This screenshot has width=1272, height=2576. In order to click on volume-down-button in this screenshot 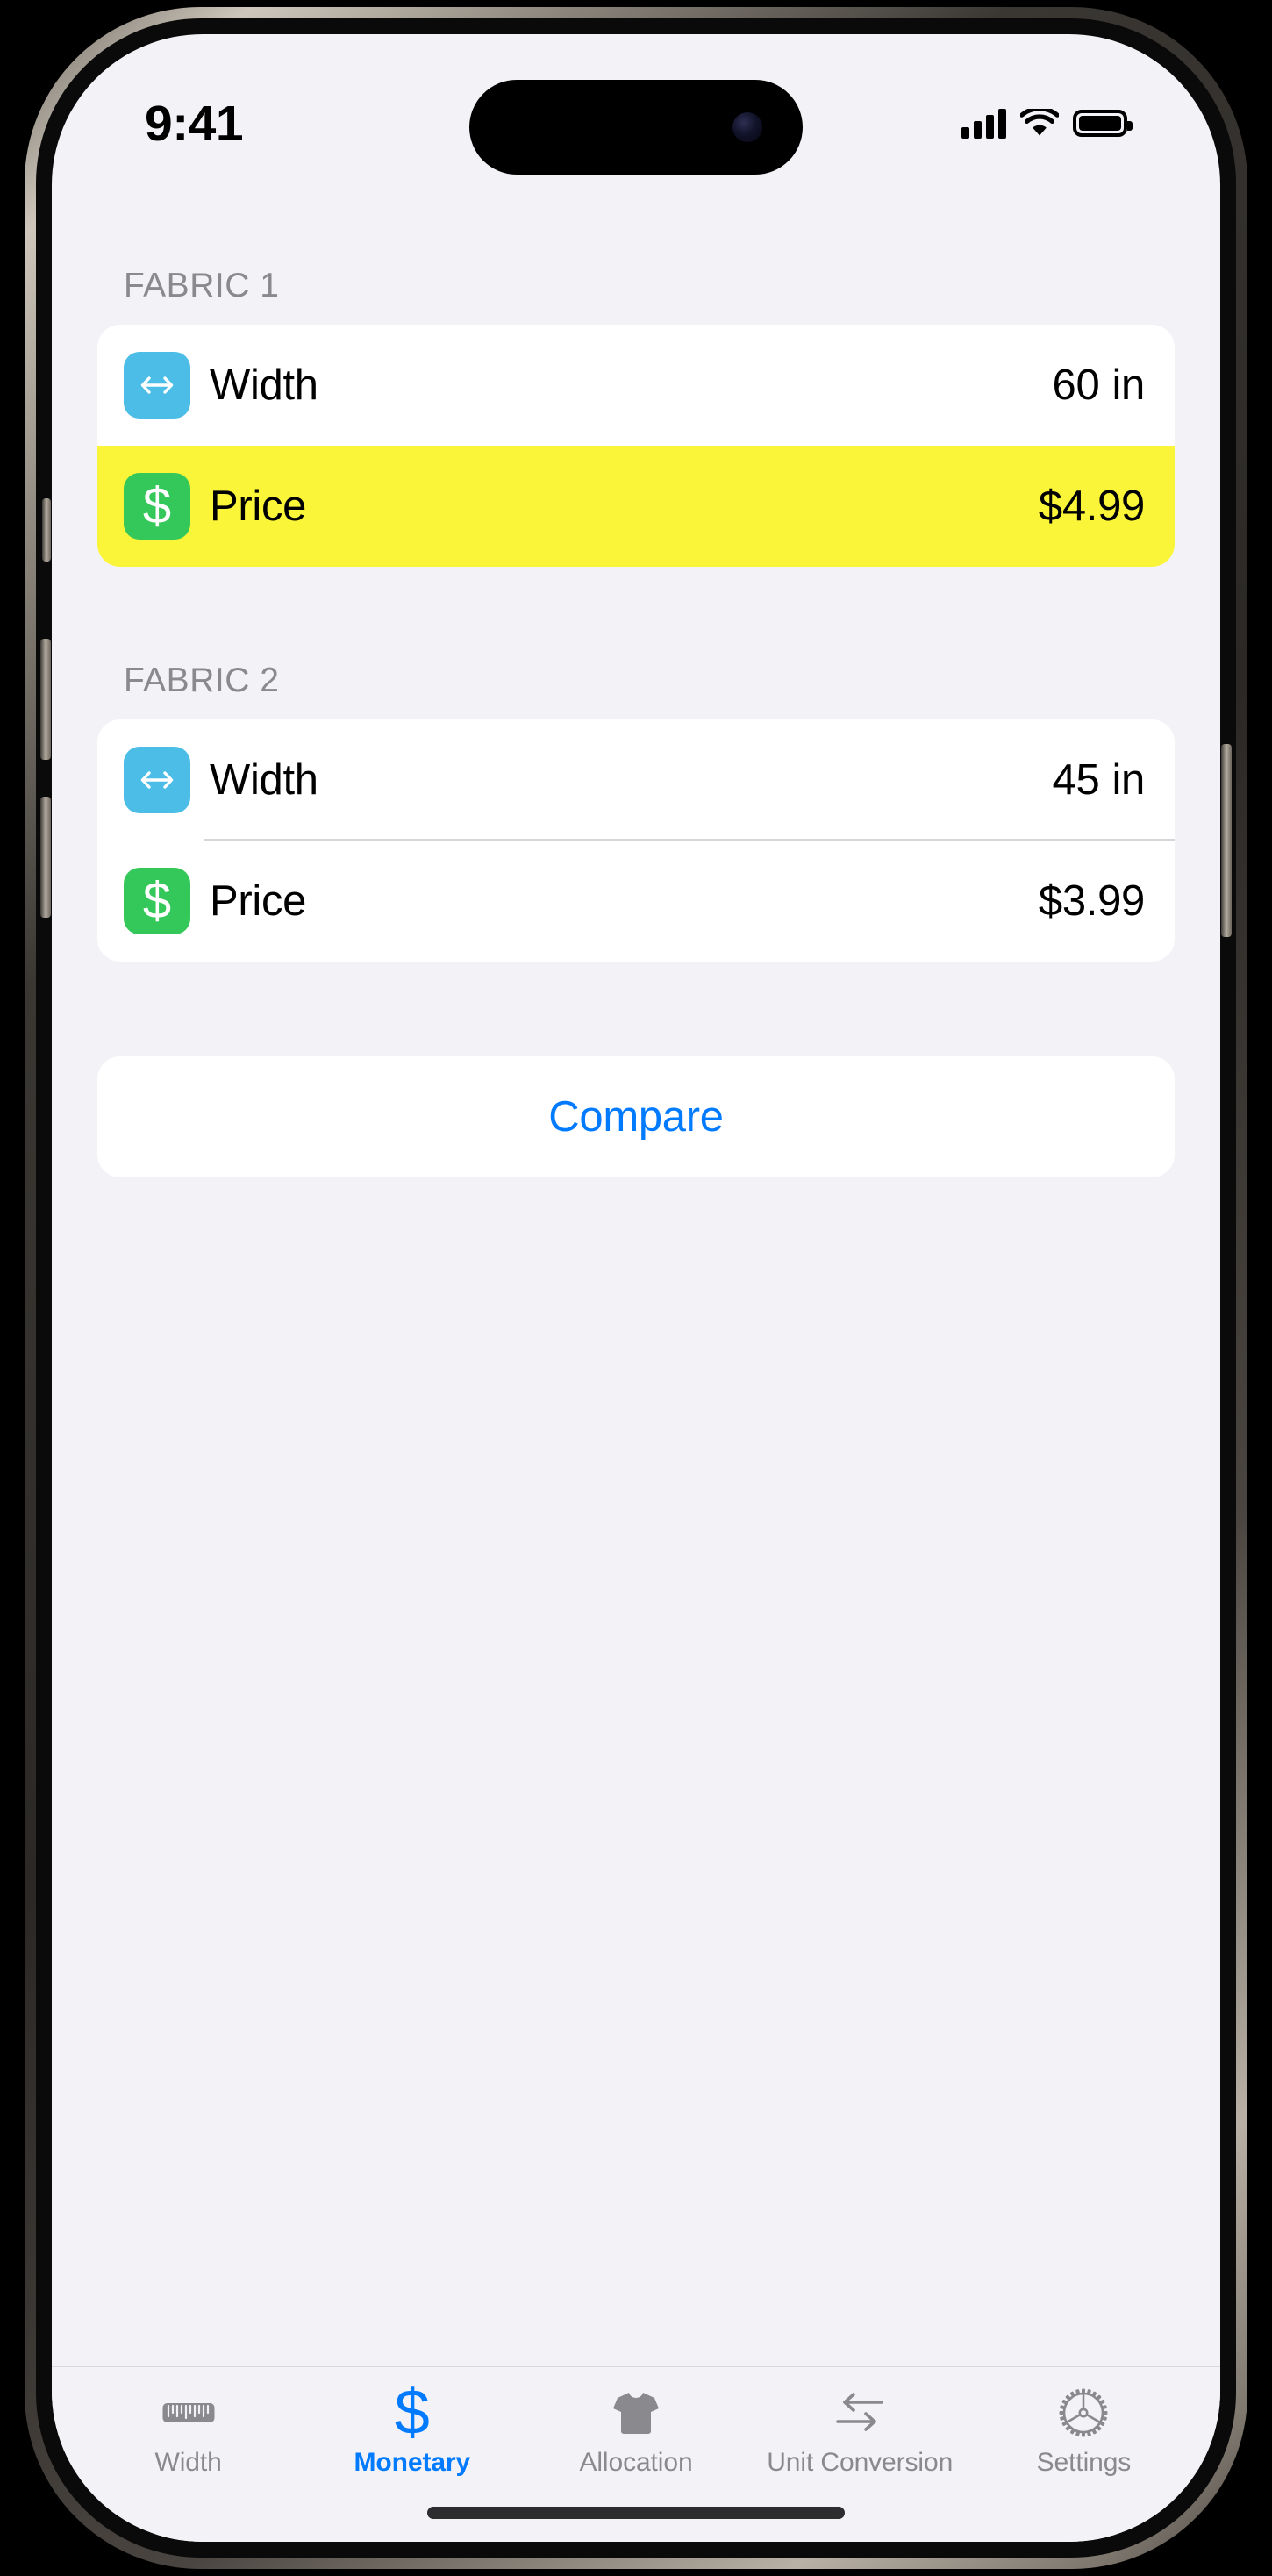, I will do `click(45, 857)`.